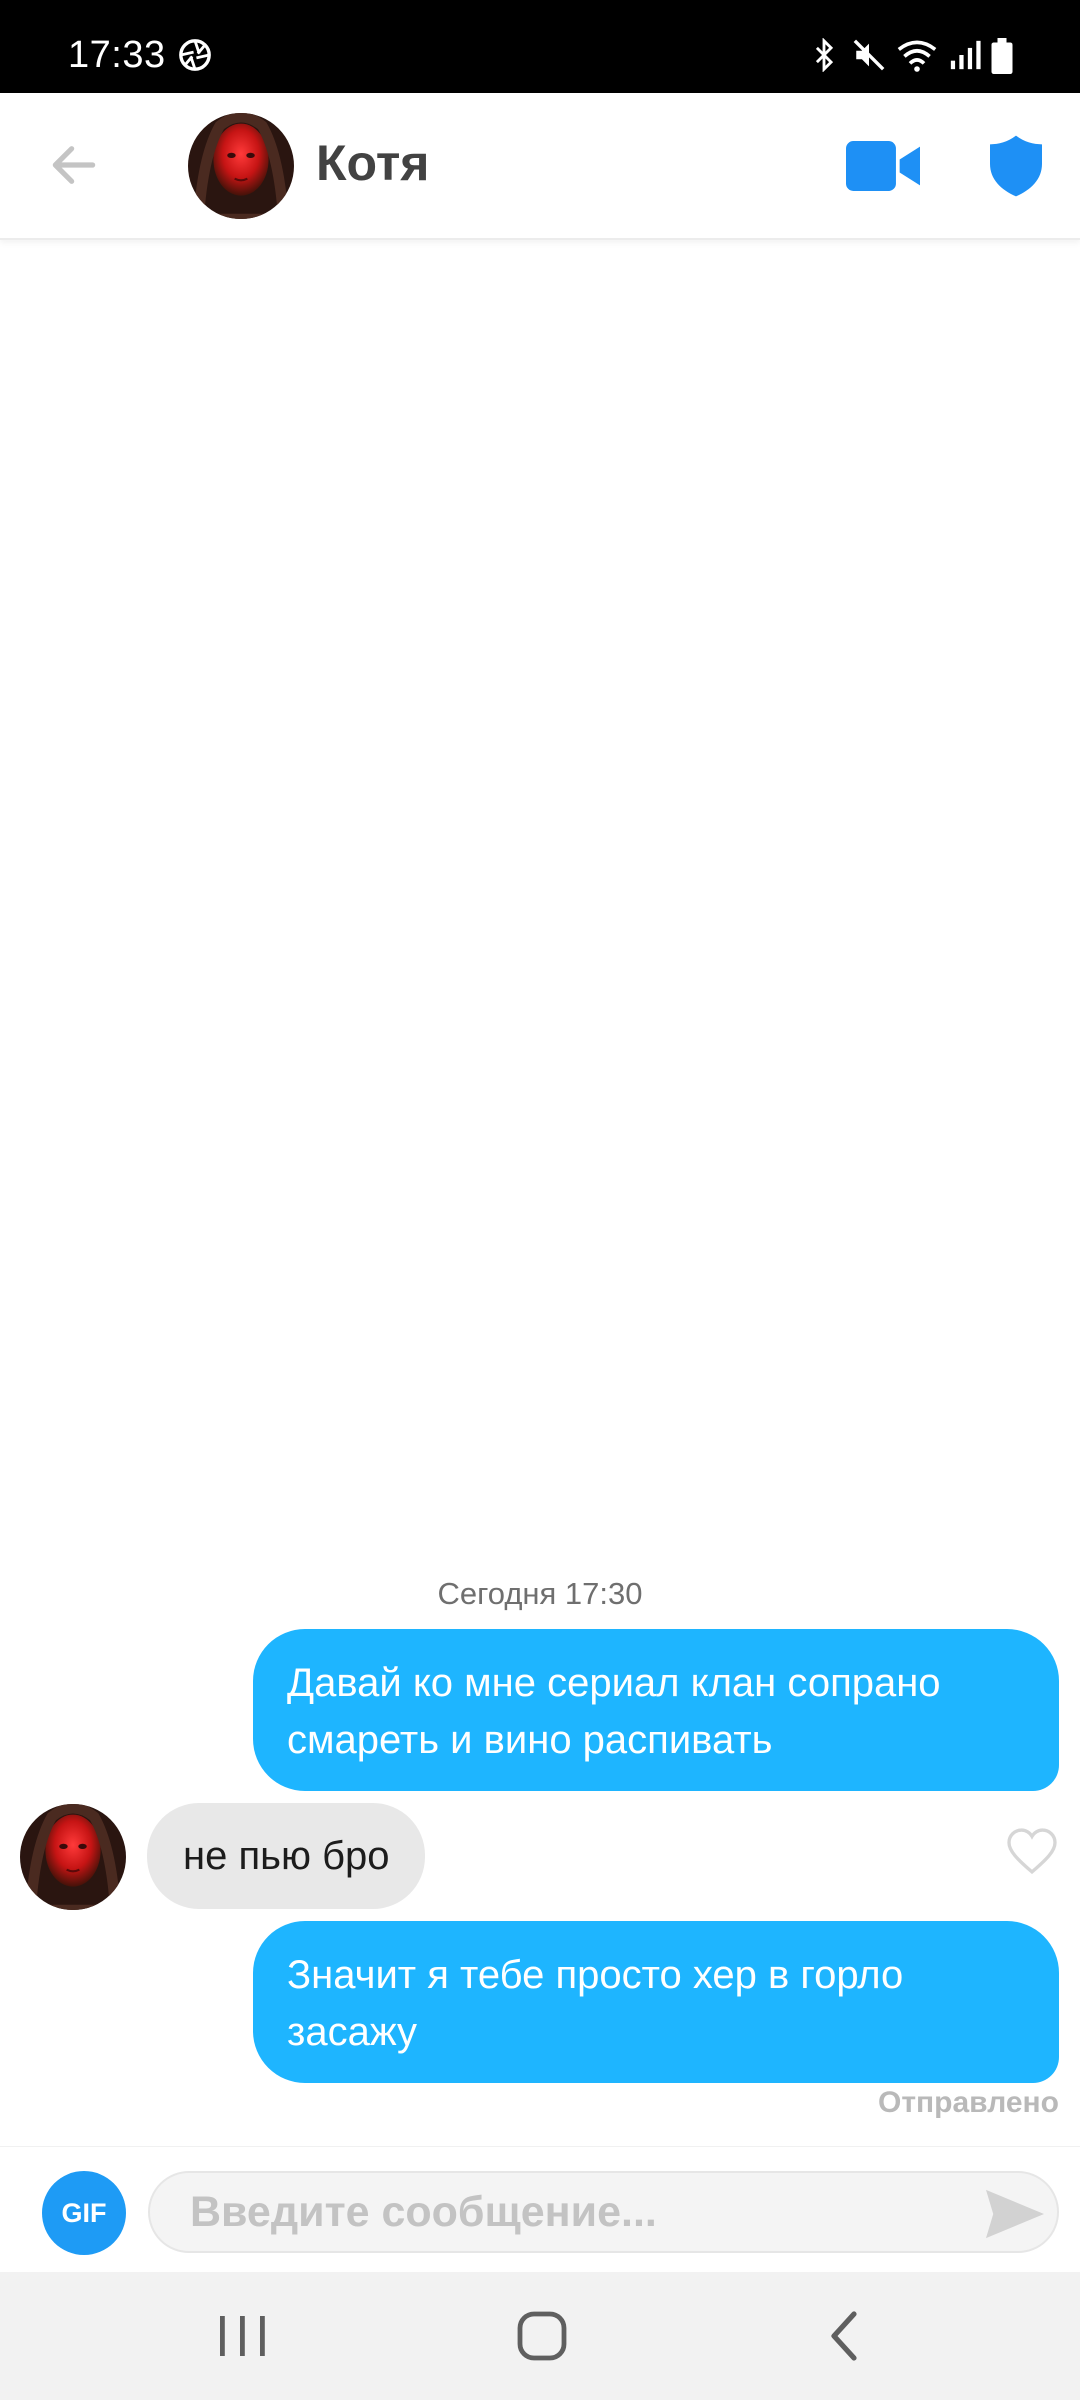 The image size is (1080, 2400). Describe the element at coordinates (242, 2336) in the screenshot. I see `recent-apps-icon` at that location.